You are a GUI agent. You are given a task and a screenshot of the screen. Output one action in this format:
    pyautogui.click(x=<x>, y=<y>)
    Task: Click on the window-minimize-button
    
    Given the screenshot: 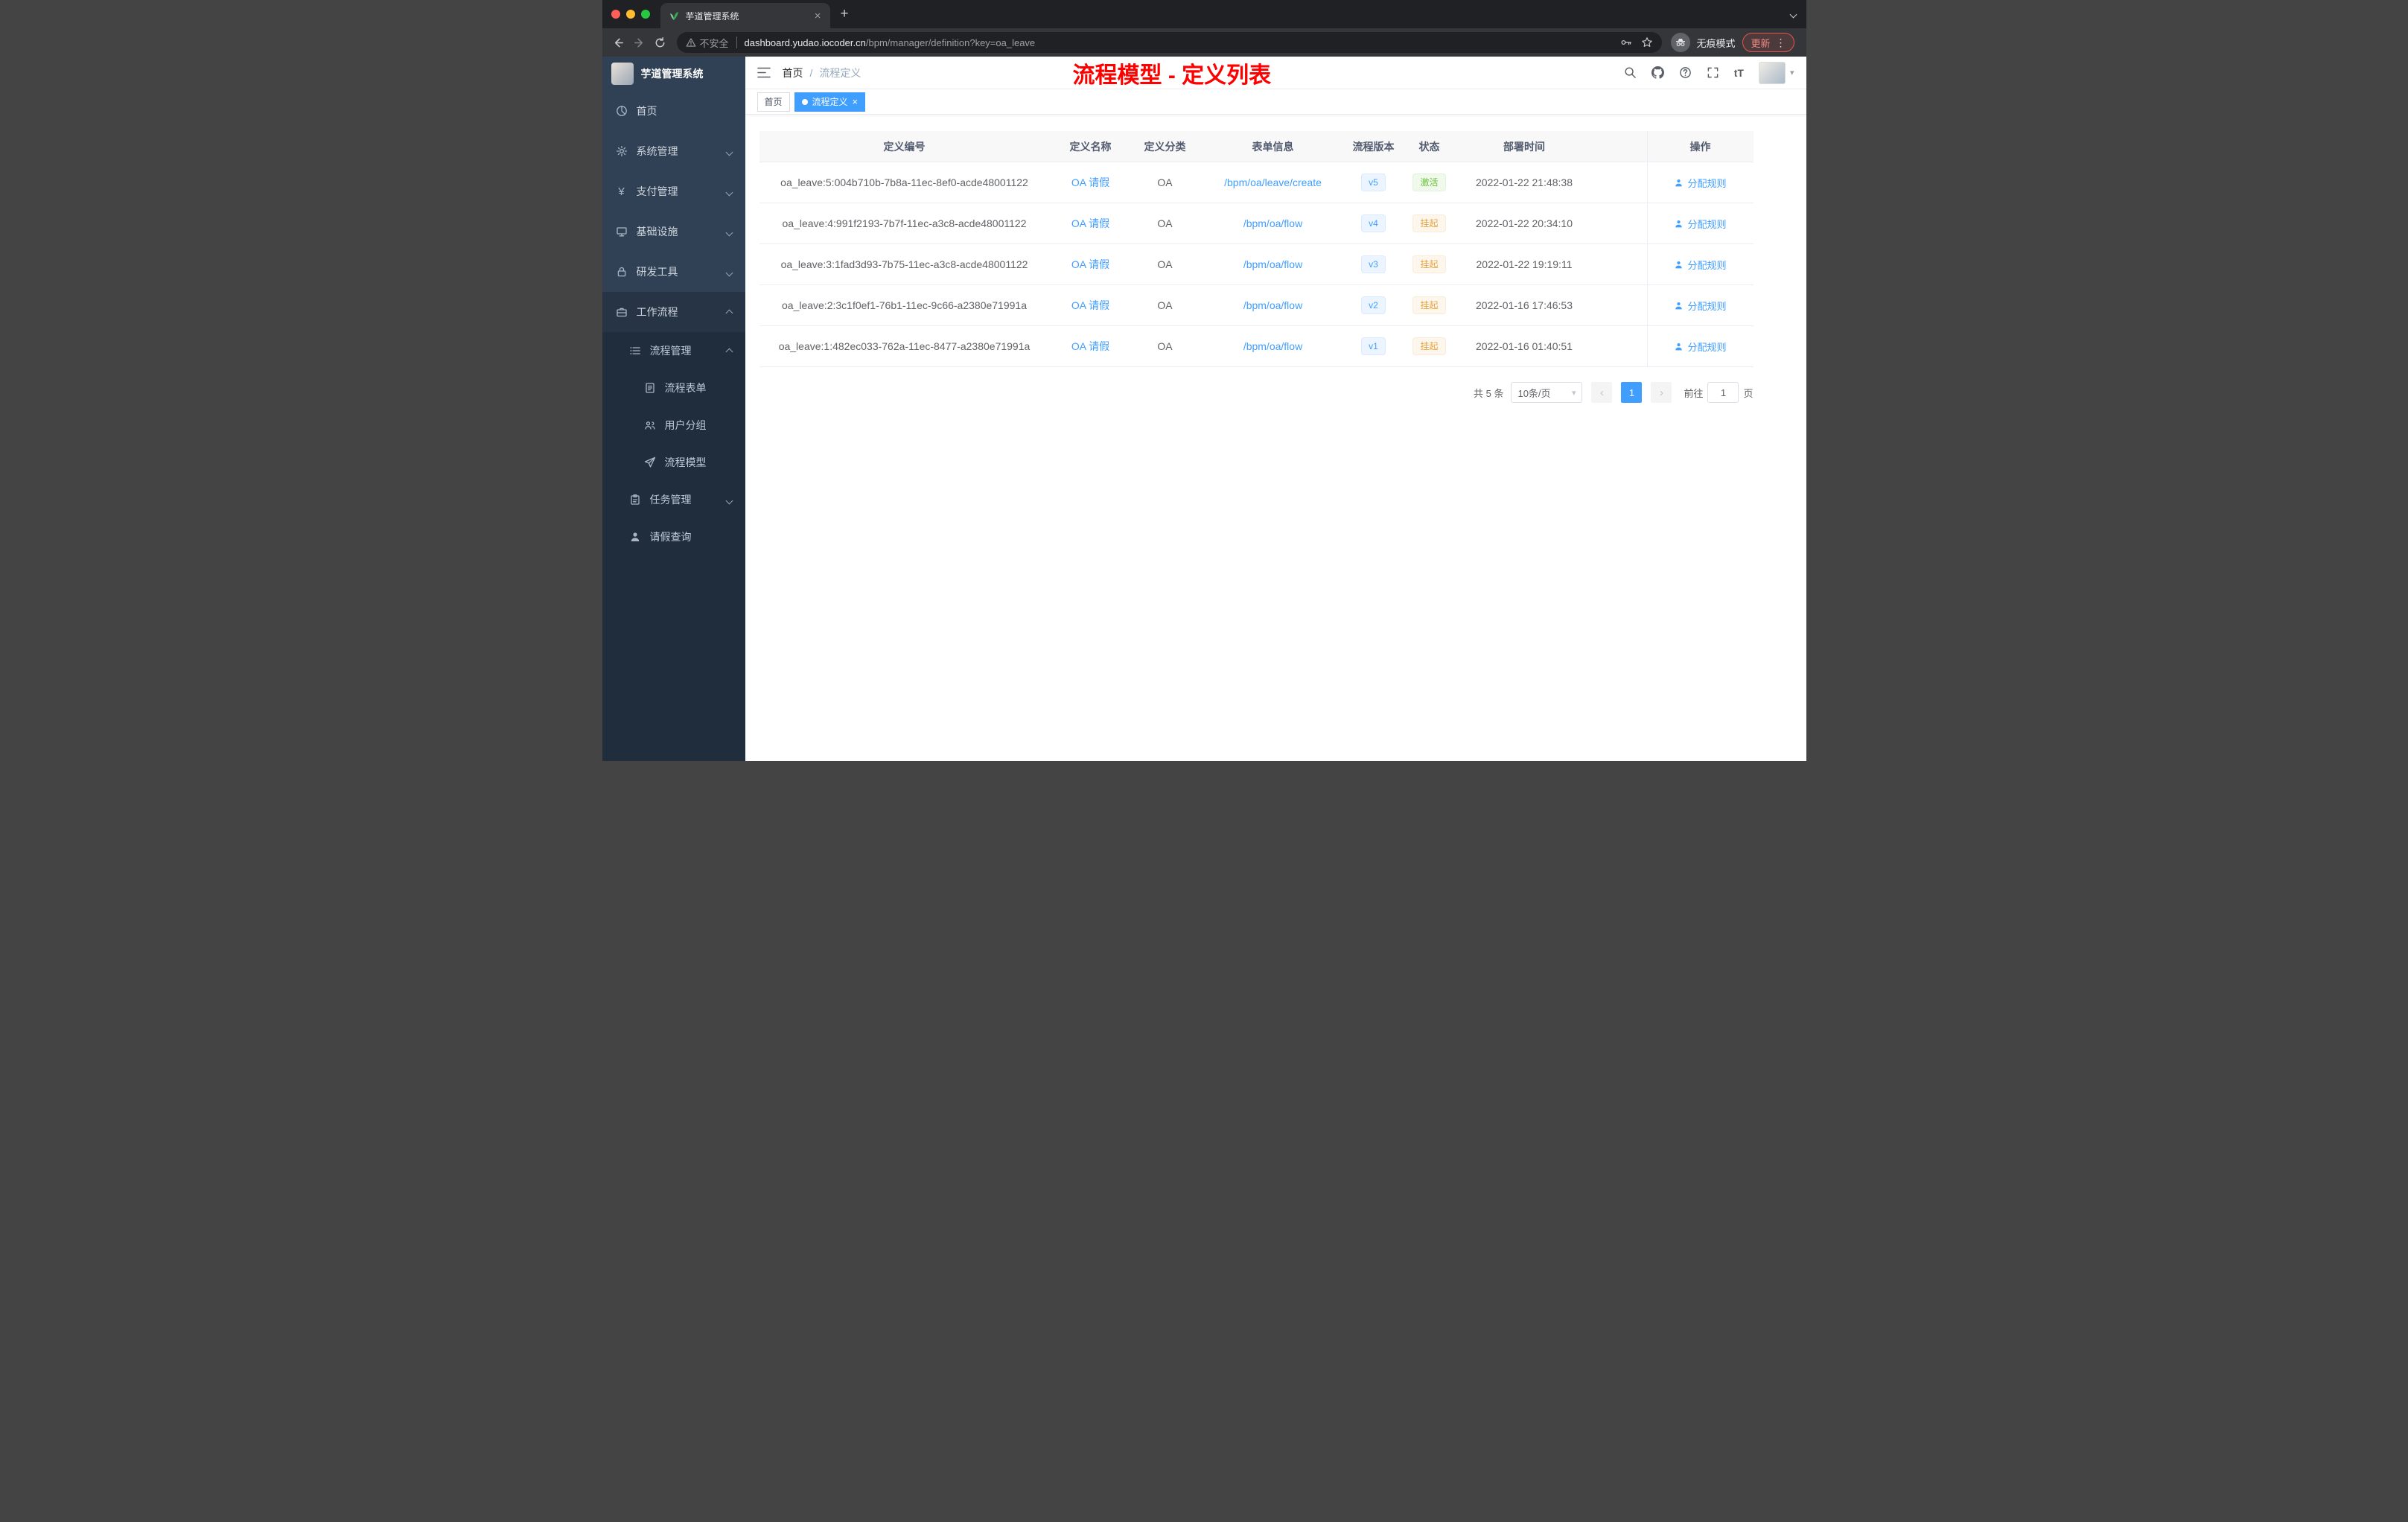 What is the action you would take?
    pyautogui.click(x=630, y=14)
    